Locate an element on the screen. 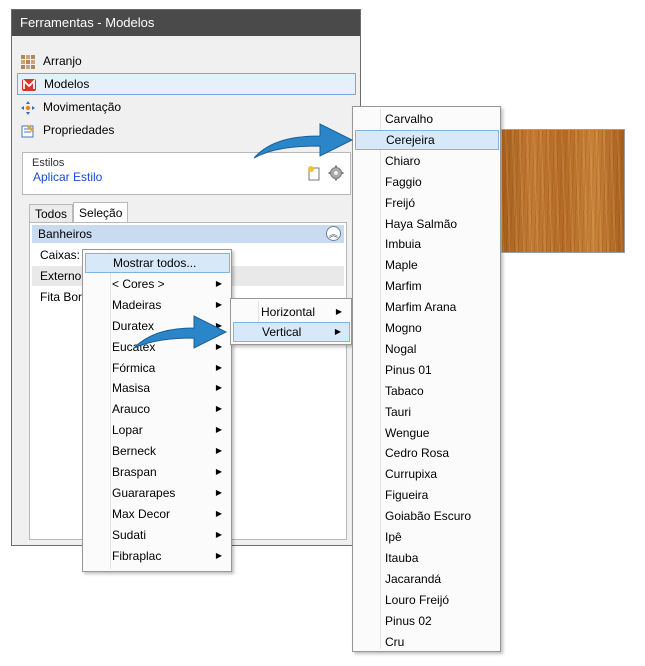  wood-item: Marfim is located at coordinates (427, 286).